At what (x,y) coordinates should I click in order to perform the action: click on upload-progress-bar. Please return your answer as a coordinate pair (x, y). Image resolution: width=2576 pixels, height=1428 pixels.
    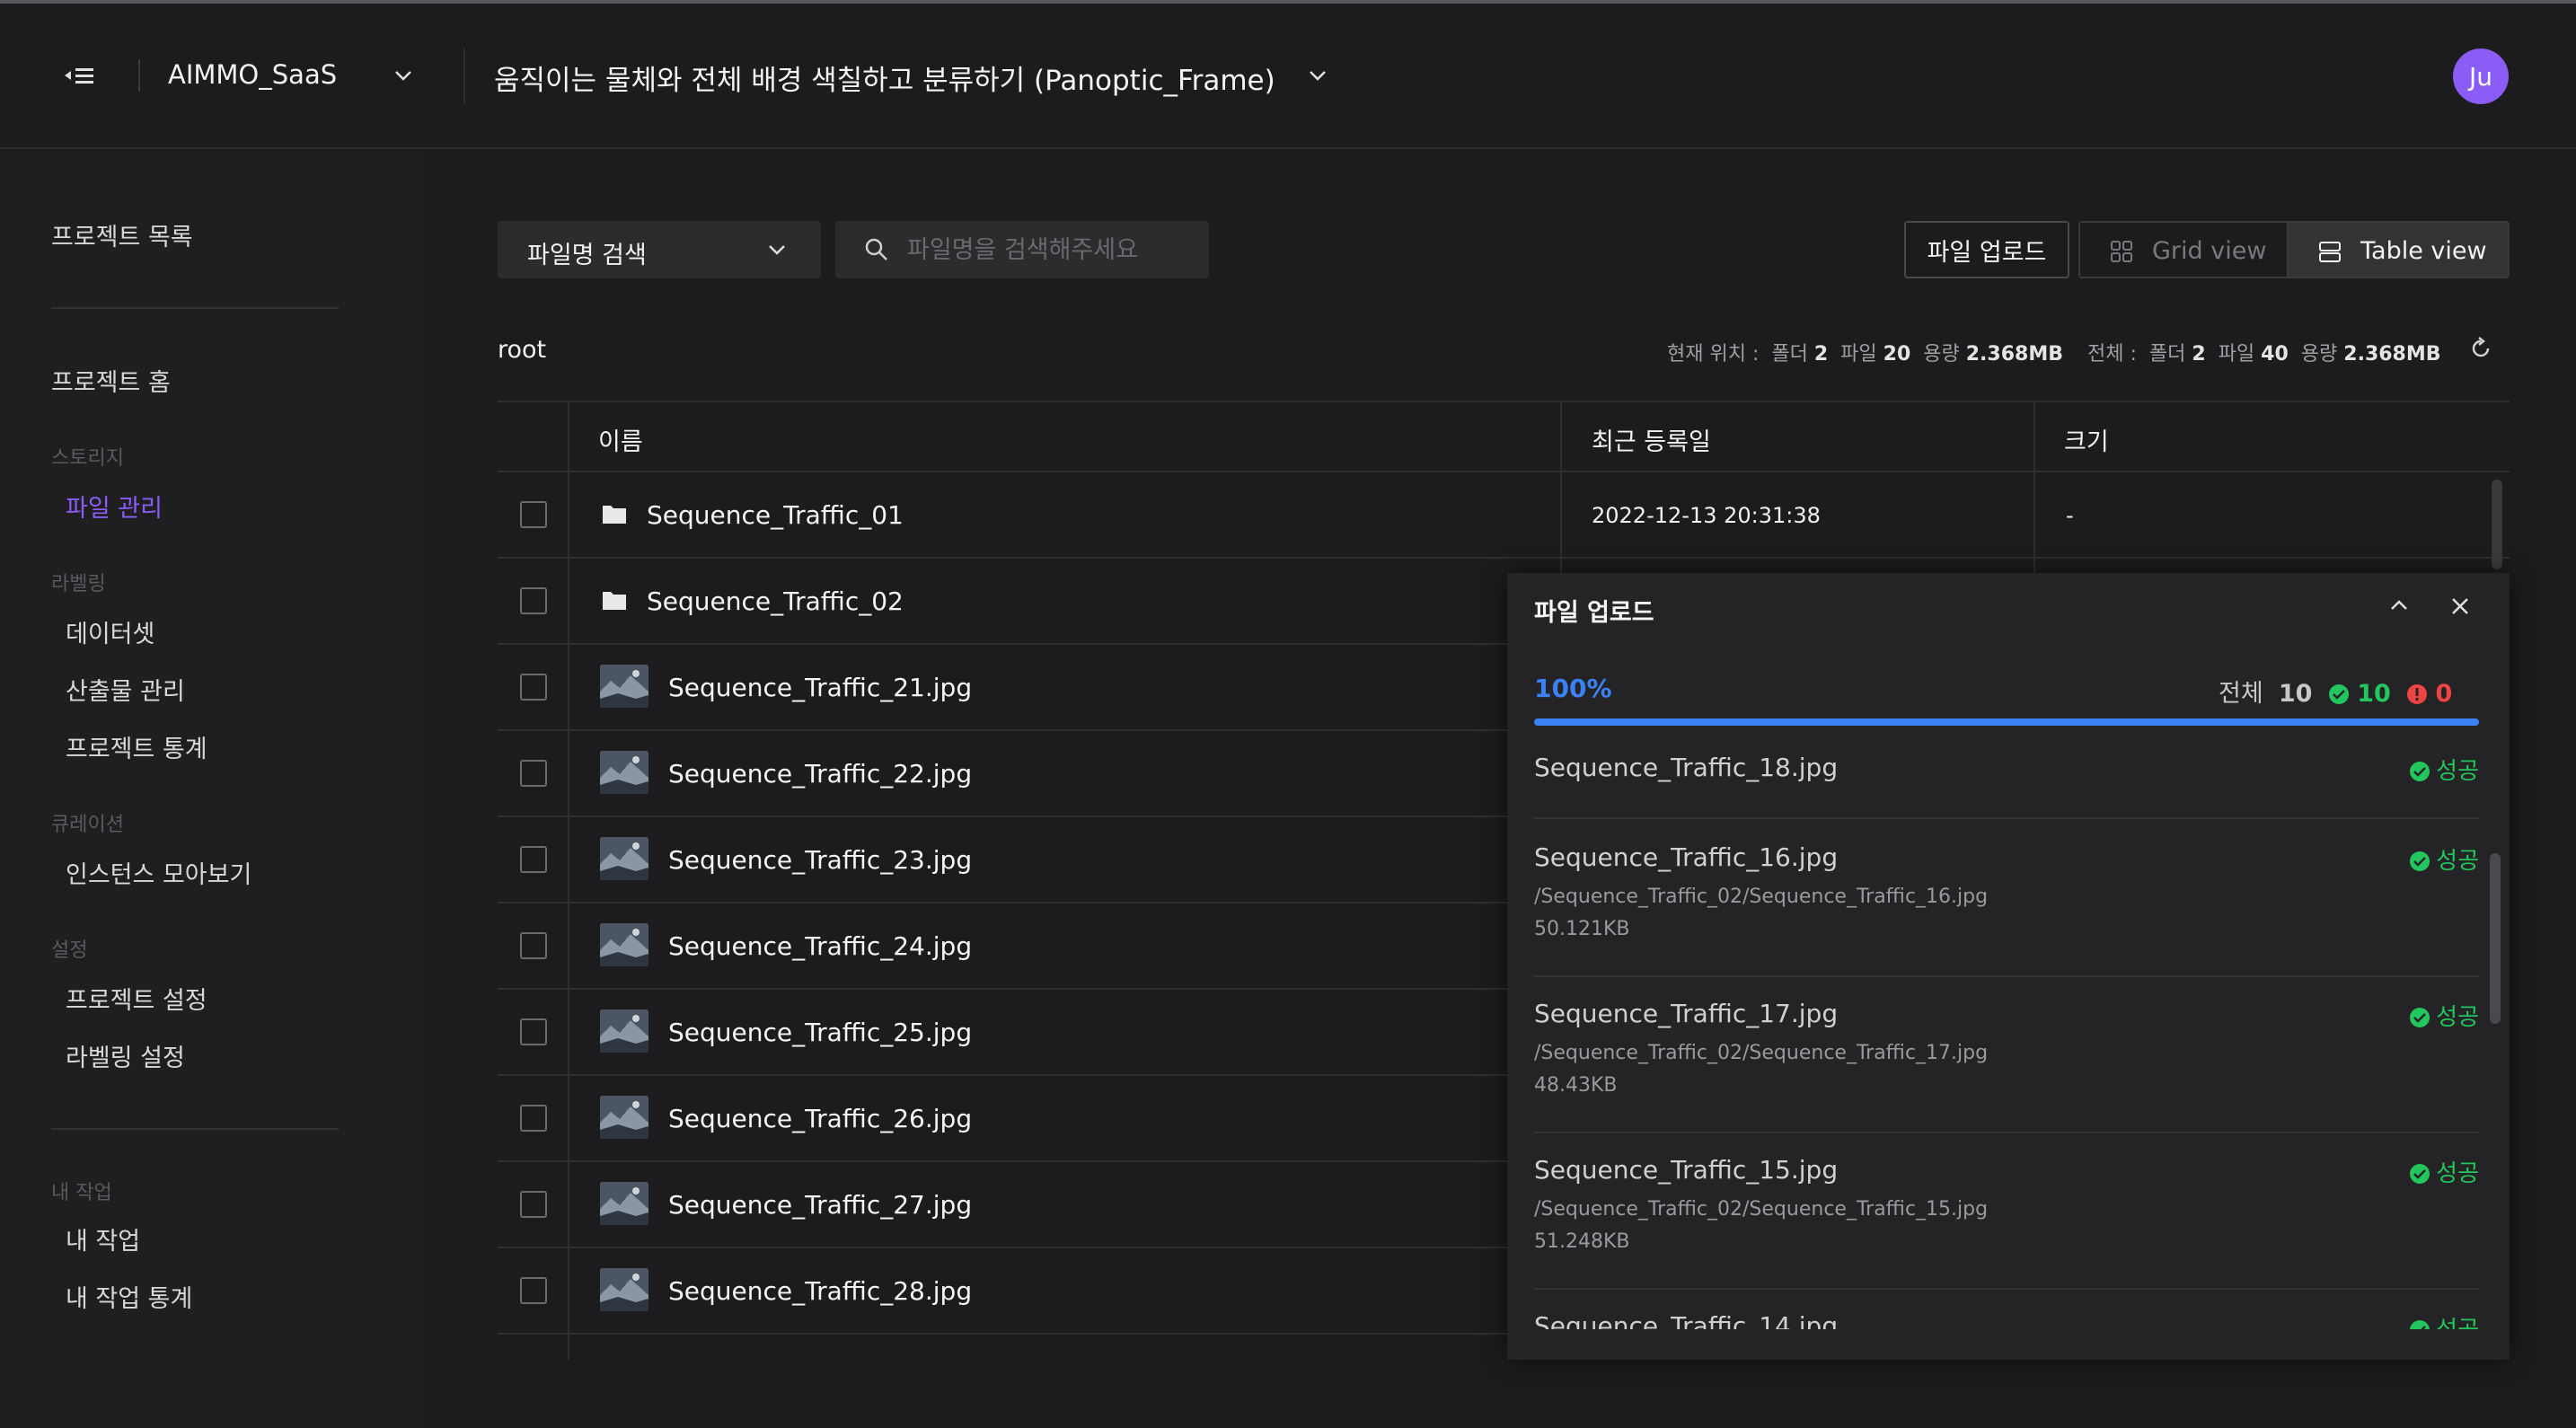
    Looking at the image, I should click on (2006, 722).